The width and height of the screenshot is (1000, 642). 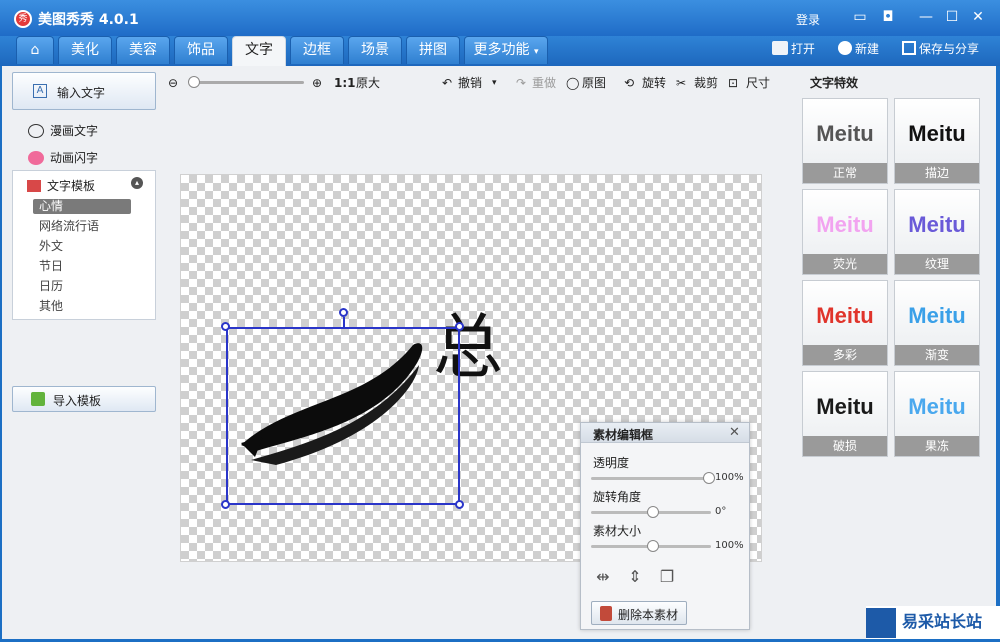 I want to click on effect-label: 纹理, so click(x=937, y=264).